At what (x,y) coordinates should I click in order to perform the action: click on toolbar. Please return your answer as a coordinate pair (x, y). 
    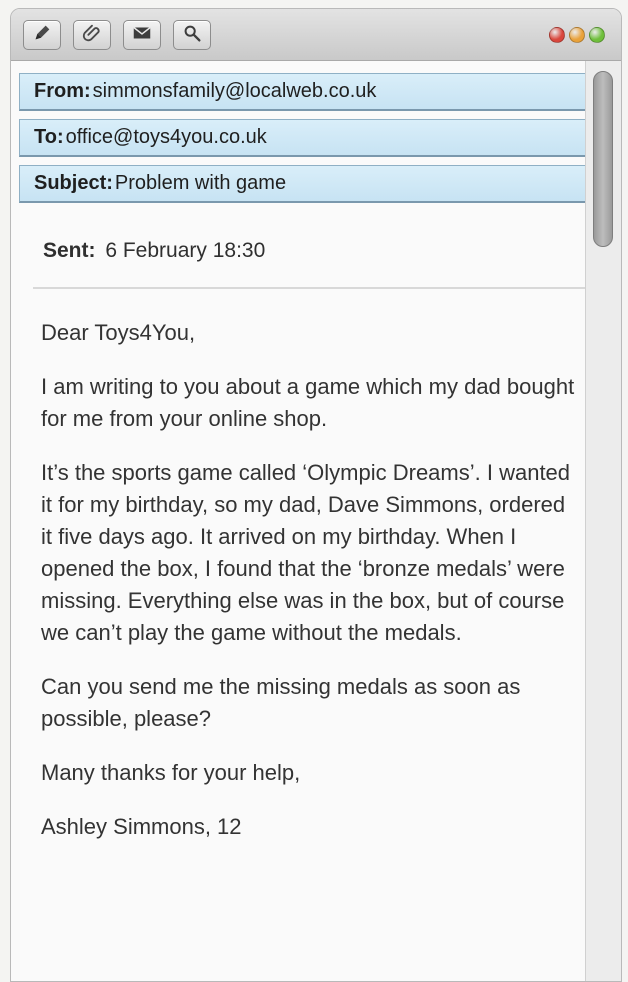
    Looking at the image, I should click on (316, 35).